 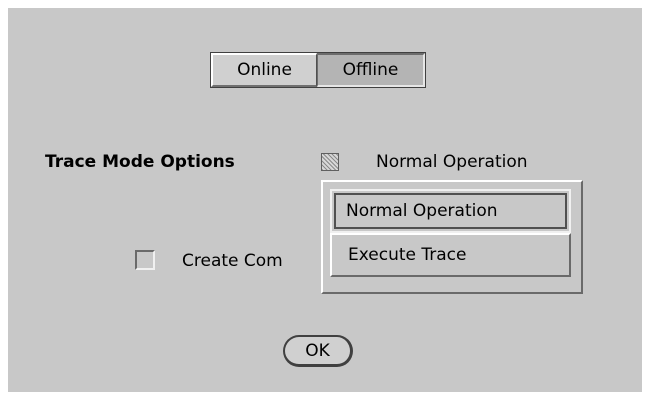 I want to click on ok-button: OK, so click(x=318, y=351).